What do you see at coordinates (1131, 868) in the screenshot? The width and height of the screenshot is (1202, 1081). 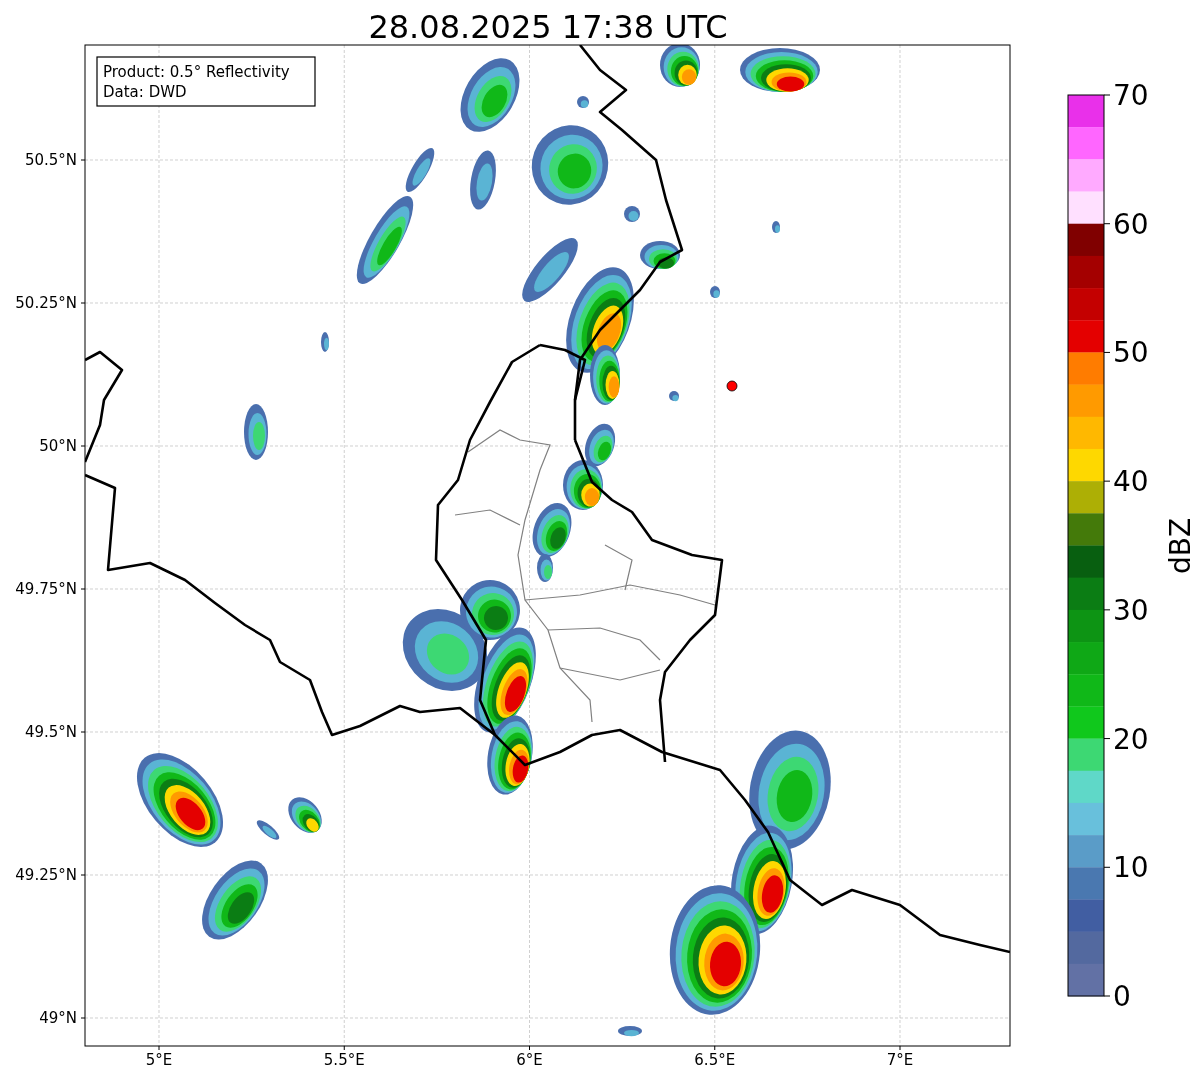 I see `colorbar-tick-label: 10` at bounding box center [1131, 868].